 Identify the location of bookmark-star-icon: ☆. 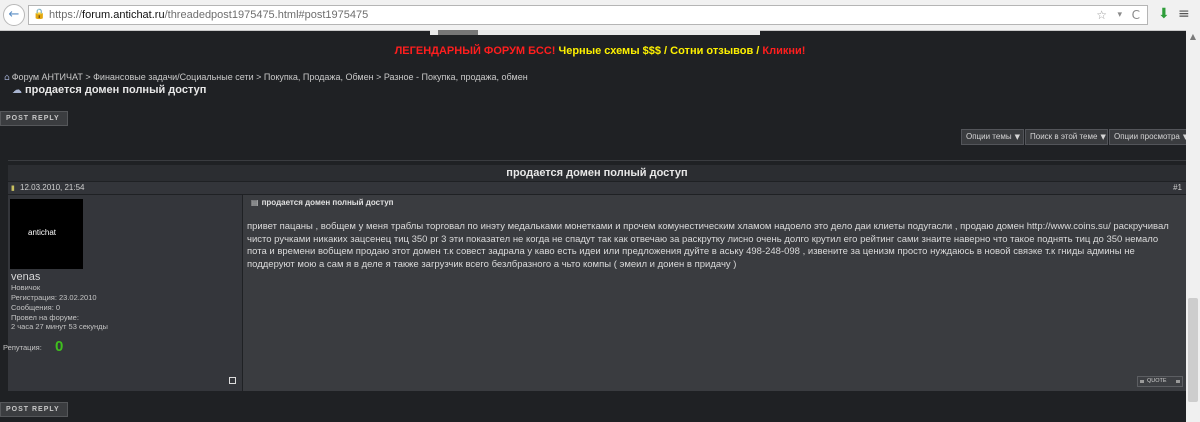
(1101, 15).